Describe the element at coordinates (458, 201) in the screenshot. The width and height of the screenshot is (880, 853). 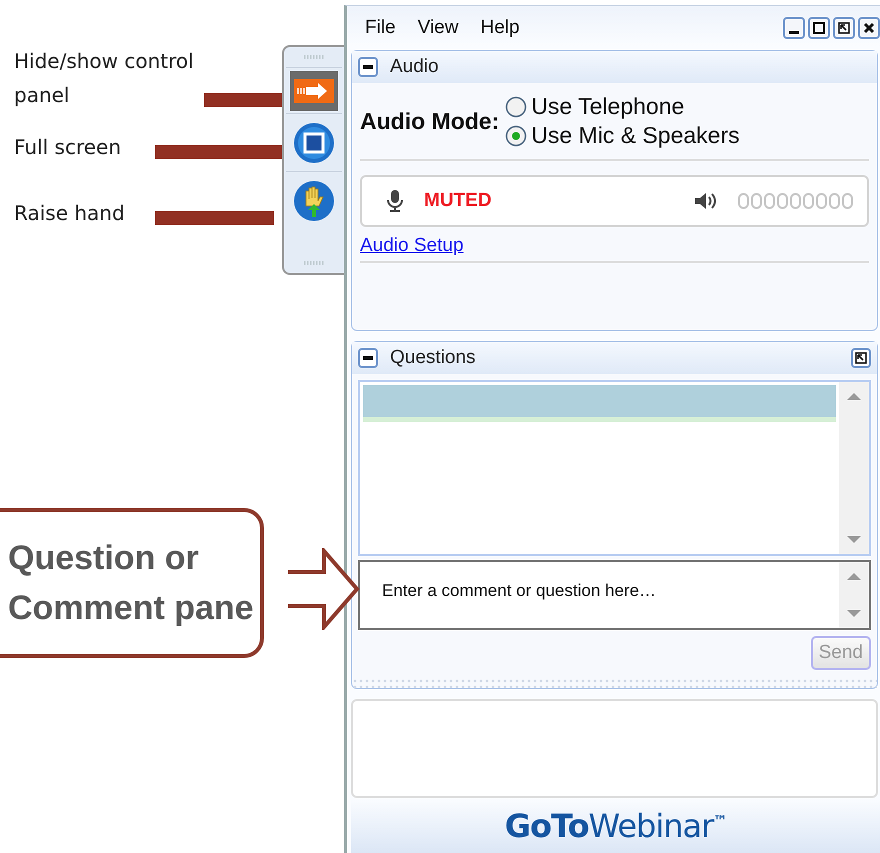
I see `mute-status: MUTED` at that location.